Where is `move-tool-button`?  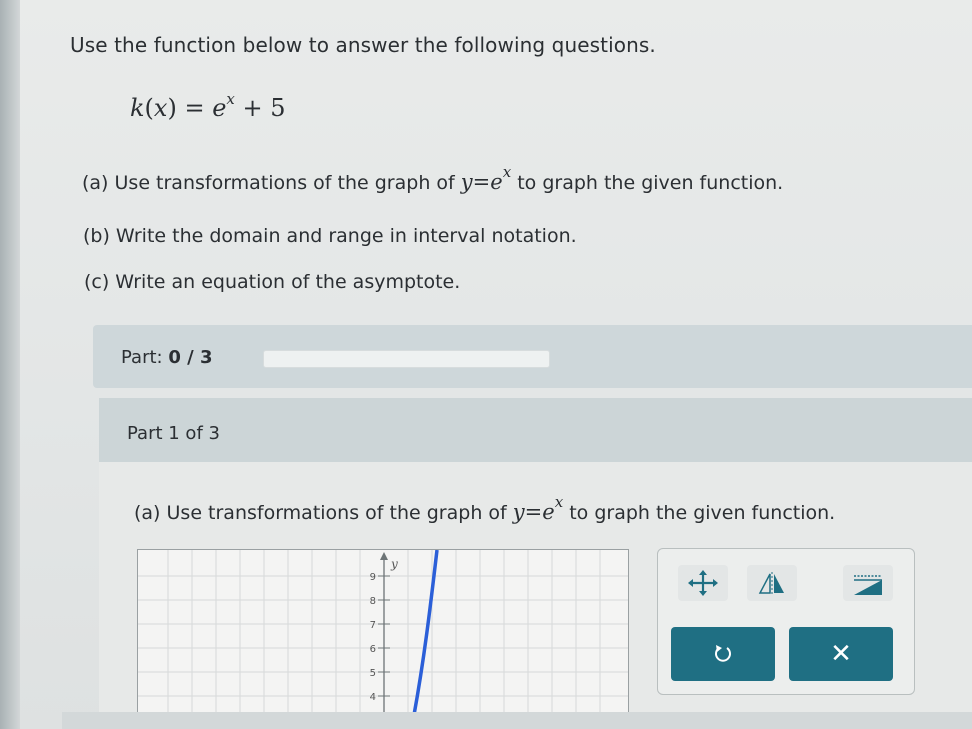 move-tool-button is located at coordinates (703, 583).